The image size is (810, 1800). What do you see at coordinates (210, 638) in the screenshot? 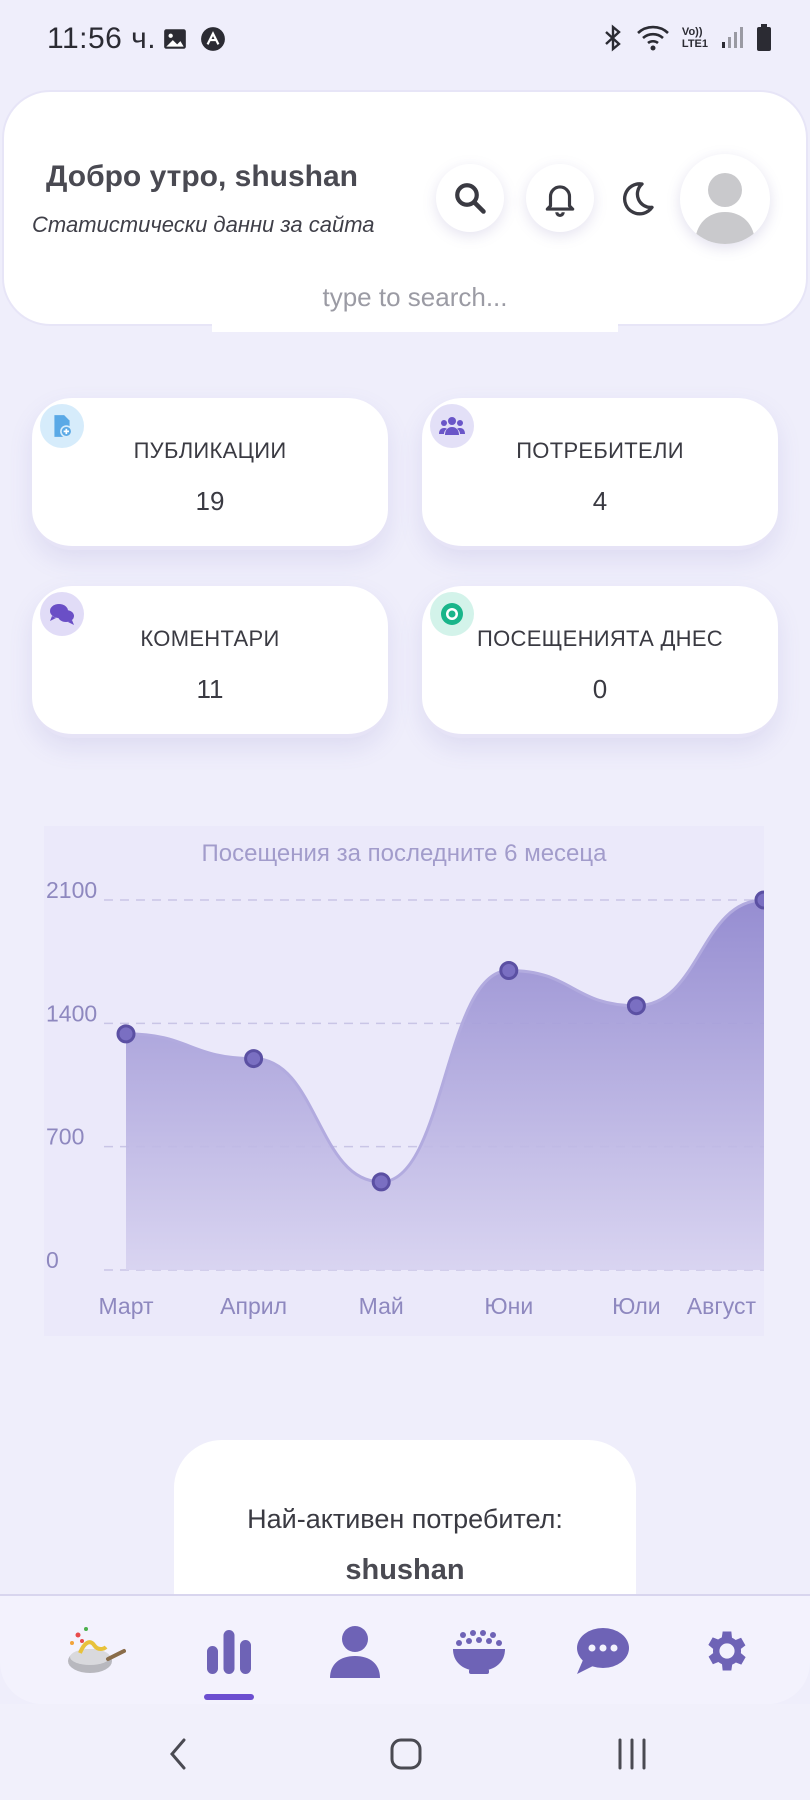
I see `stat-label: КОМЕНТАРИ` at bounding box center [210, 638].